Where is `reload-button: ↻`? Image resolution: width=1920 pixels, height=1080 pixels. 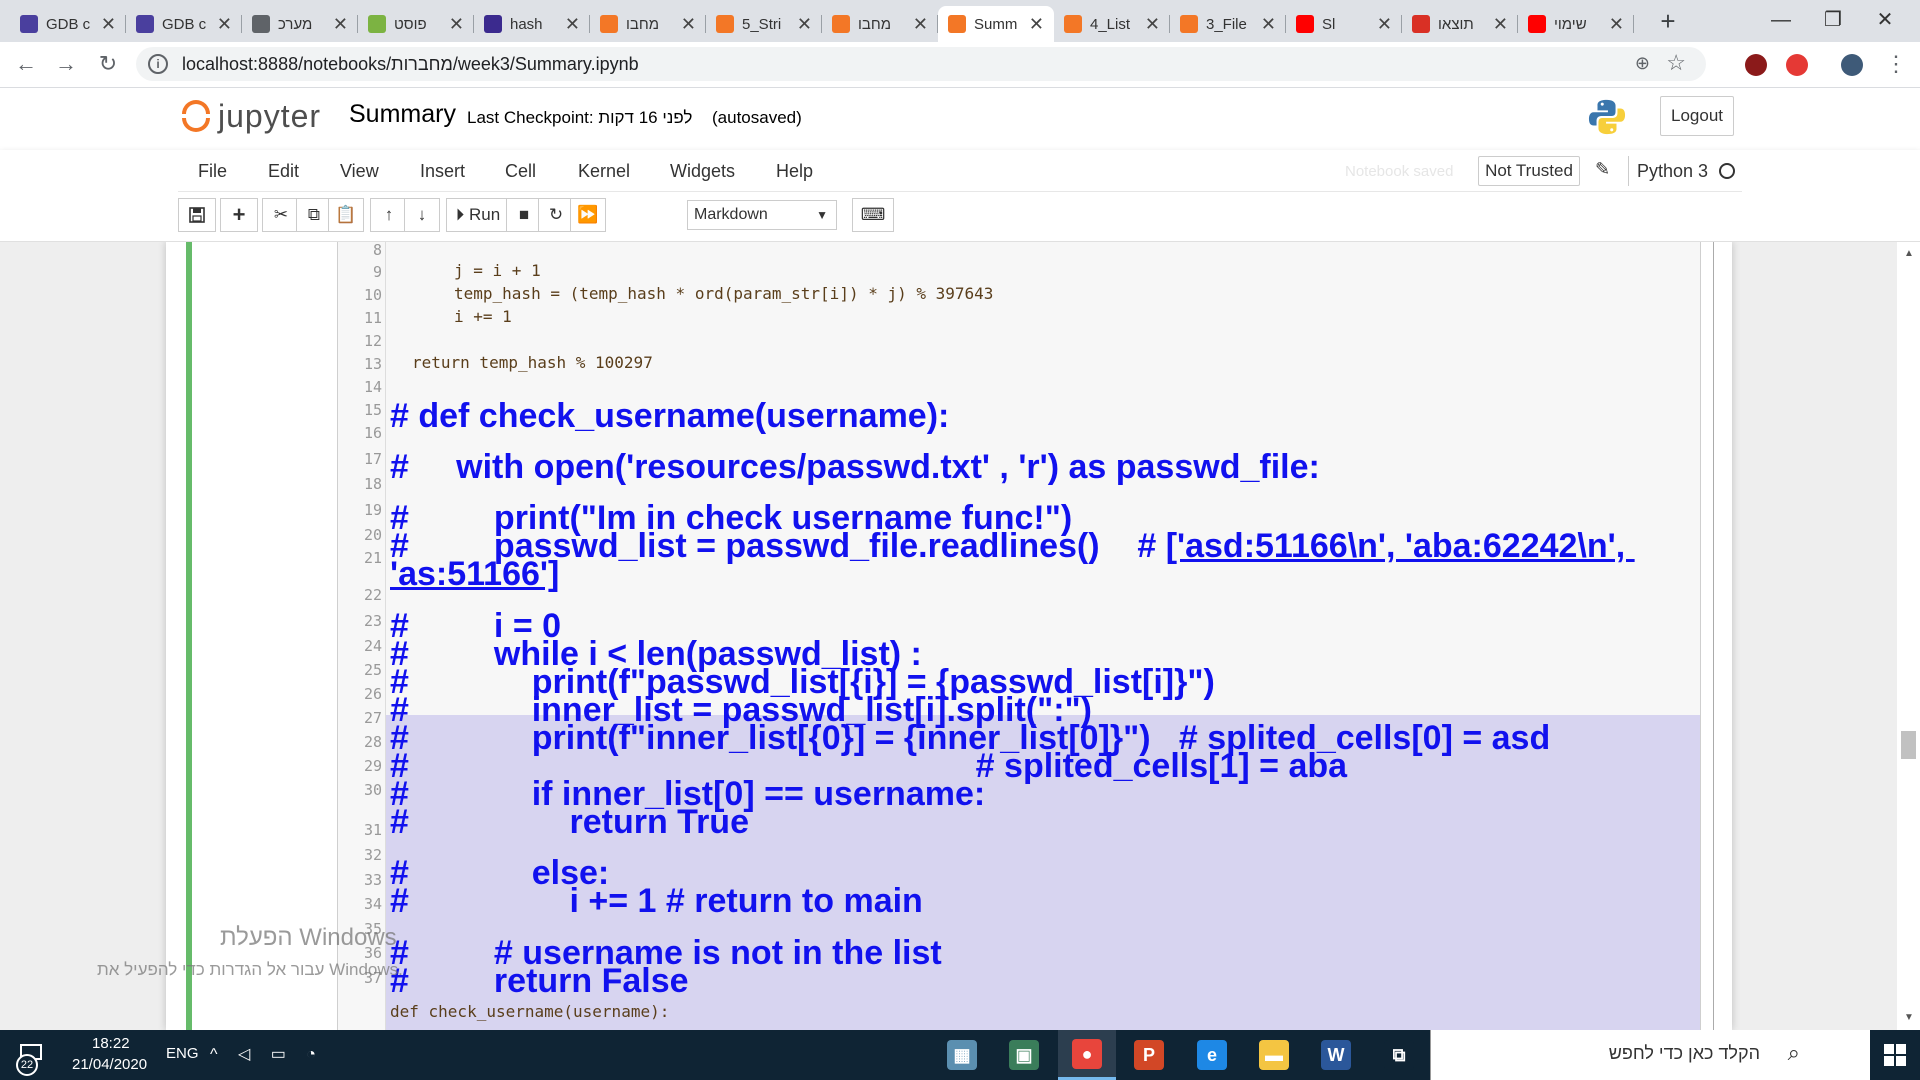
reload-button: ↻ is located at coordinates (108, 64).